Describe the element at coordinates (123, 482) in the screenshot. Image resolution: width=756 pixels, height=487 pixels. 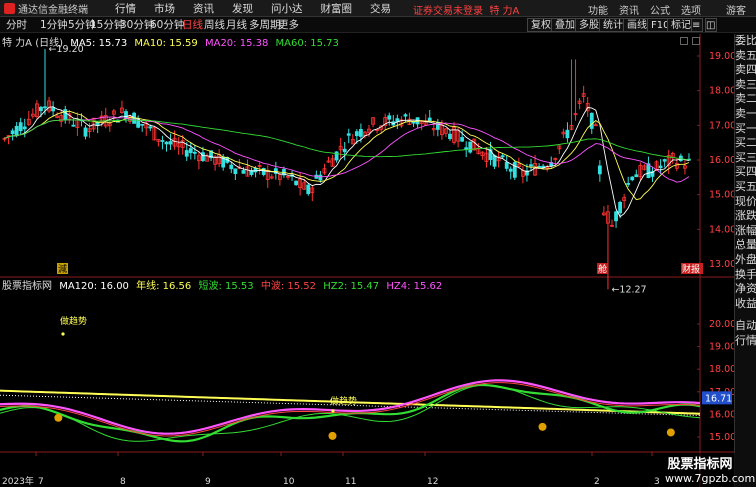
I see `x-axis-label: 8` at that location.